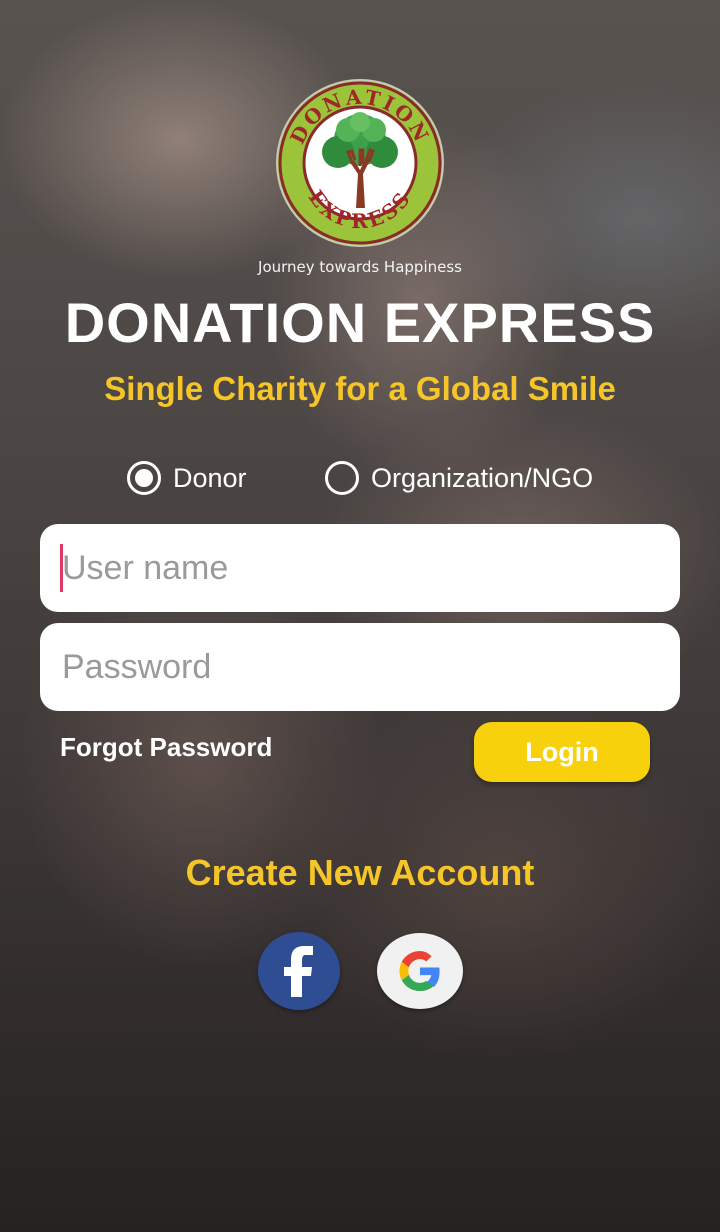 This screenshot has height=1232, width=720. I want to click on facebook-icon, so click(298, 971).